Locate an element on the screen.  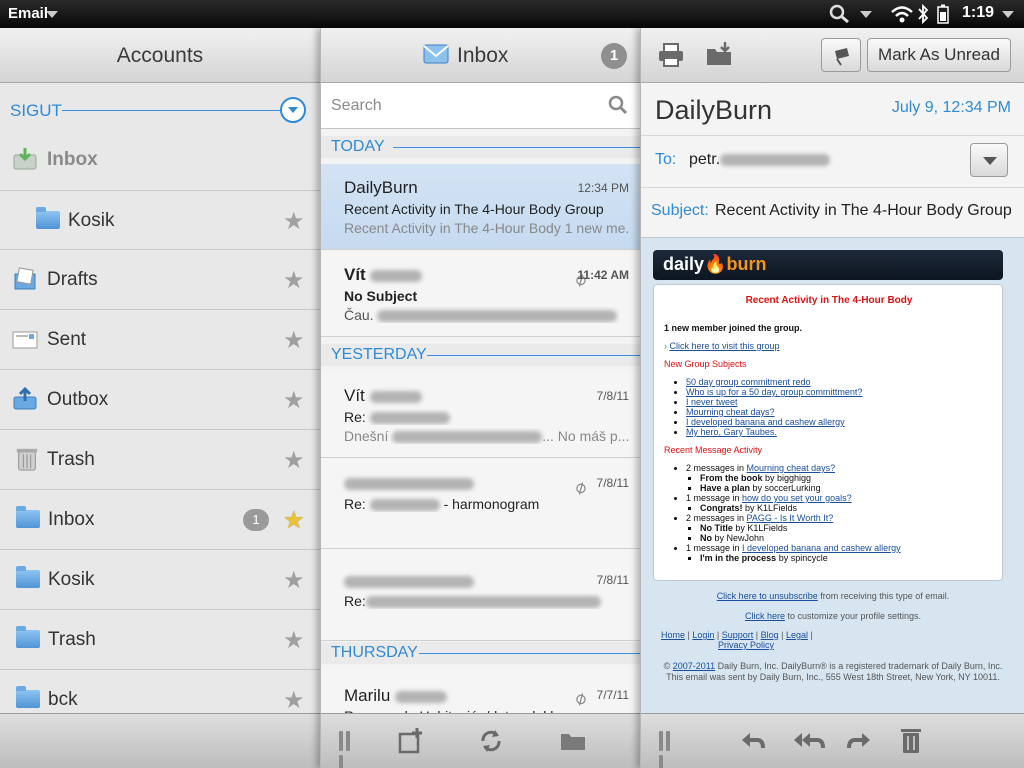
compose-icon is located at coordinates (411, 741).